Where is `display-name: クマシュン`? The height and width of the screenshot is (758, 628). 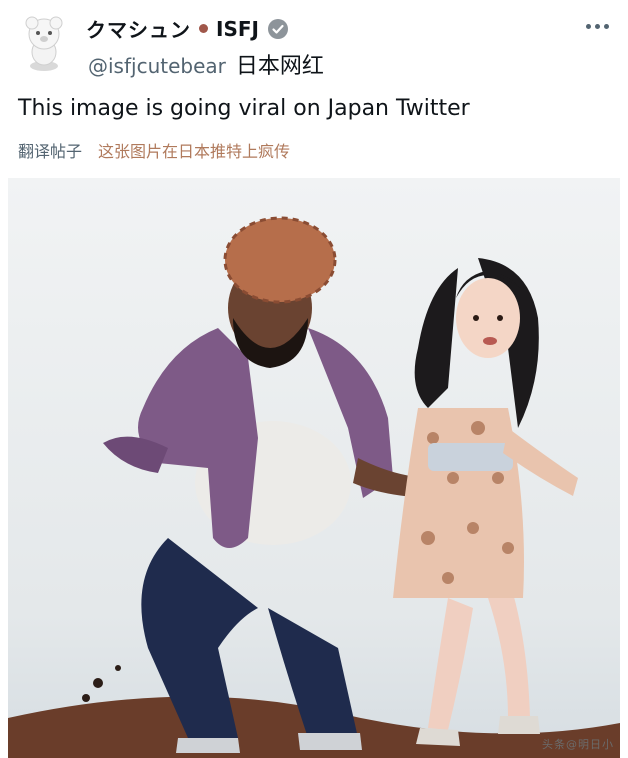
display-name: クマシュン is located at coordinates (138, 28).